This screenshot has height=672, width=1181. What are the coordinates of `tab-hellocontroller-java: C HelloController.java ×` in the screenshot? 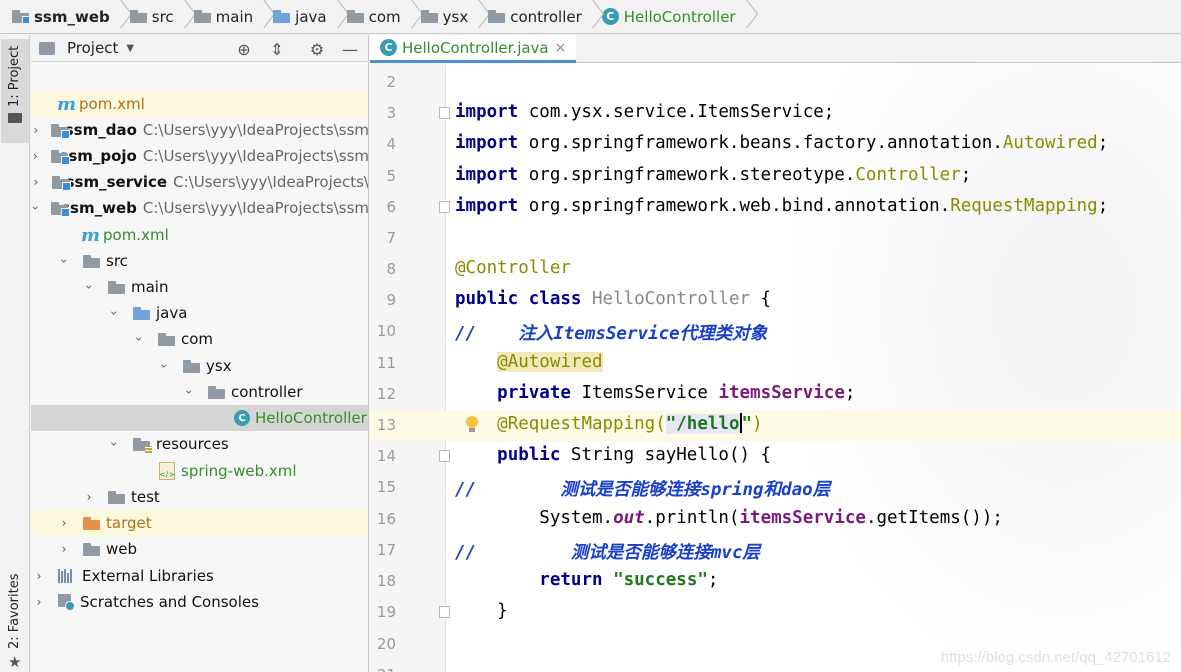 It's located at (473, 49).